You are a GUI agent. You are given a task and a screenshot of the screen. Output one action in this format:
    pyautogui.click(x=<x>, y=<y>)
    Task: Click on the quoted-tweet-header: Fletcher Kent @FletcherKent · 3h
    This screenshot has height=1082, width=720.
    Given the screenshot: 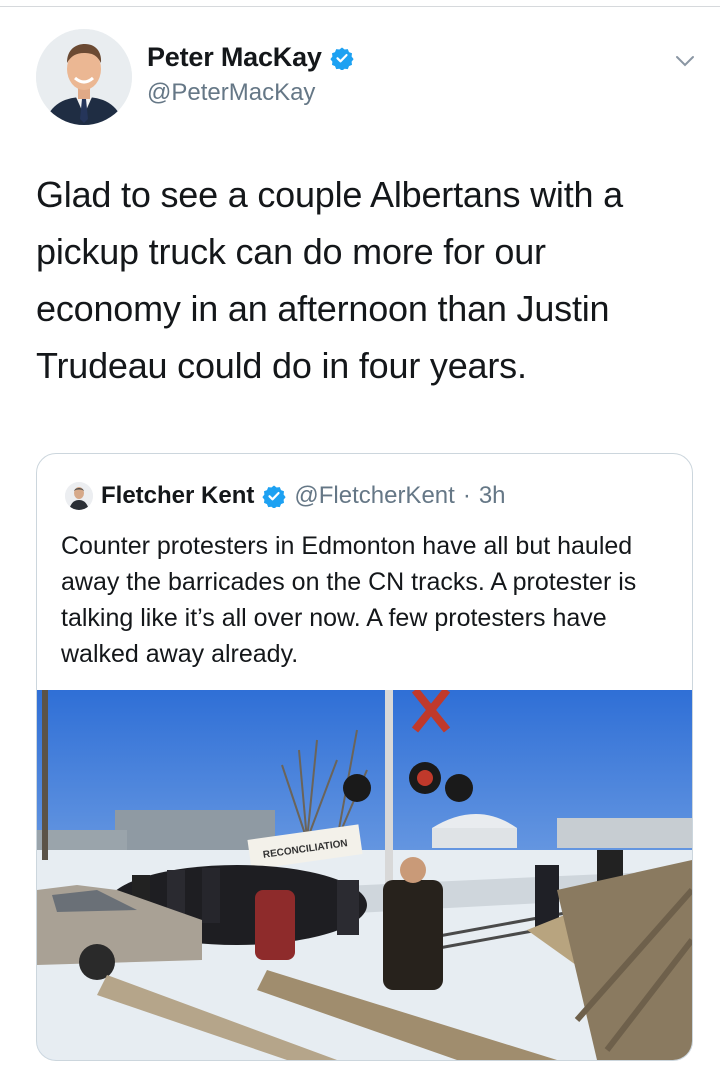 What is the action you would take?
    pyautogui.click(x=285, y=496)
    